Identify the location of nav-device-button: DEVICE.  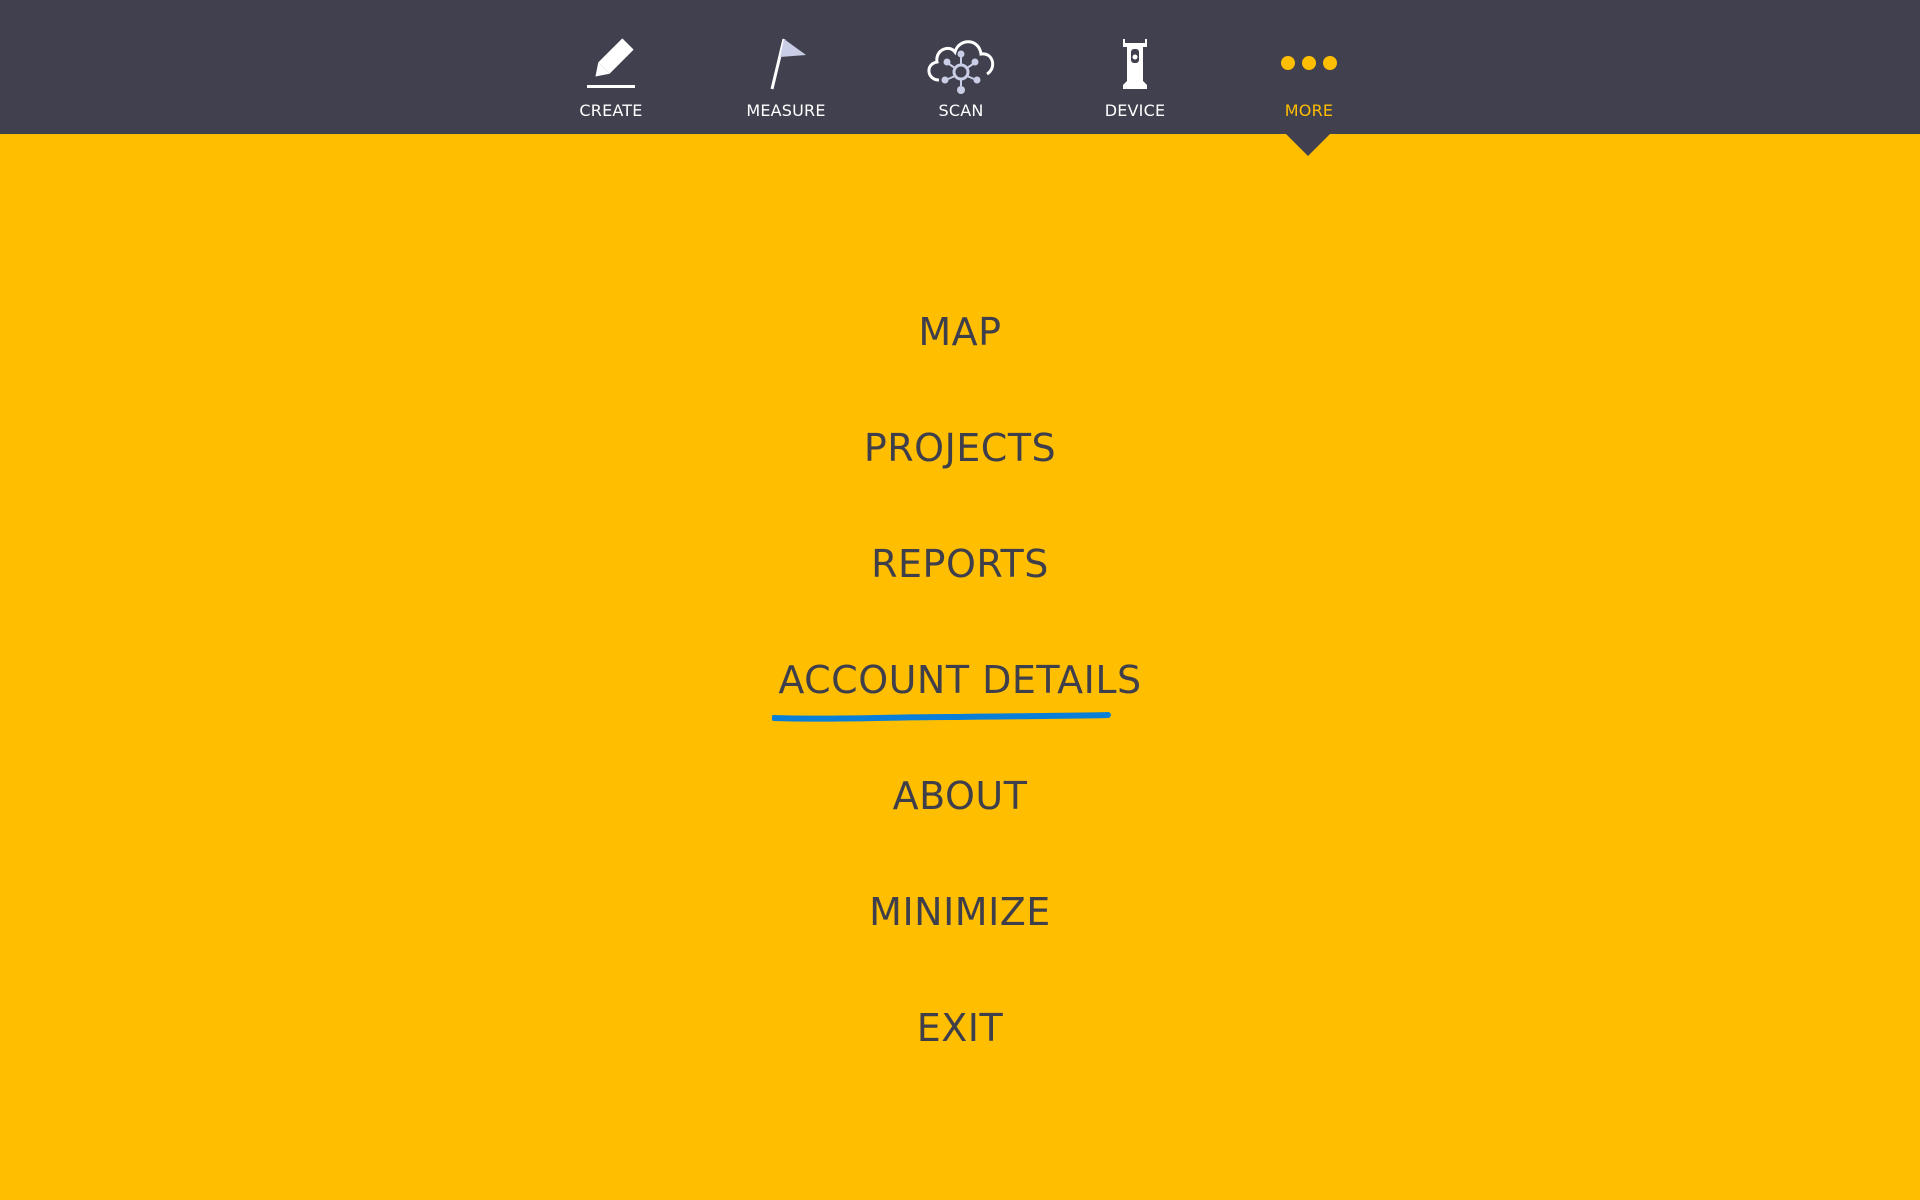
(1135, 67).